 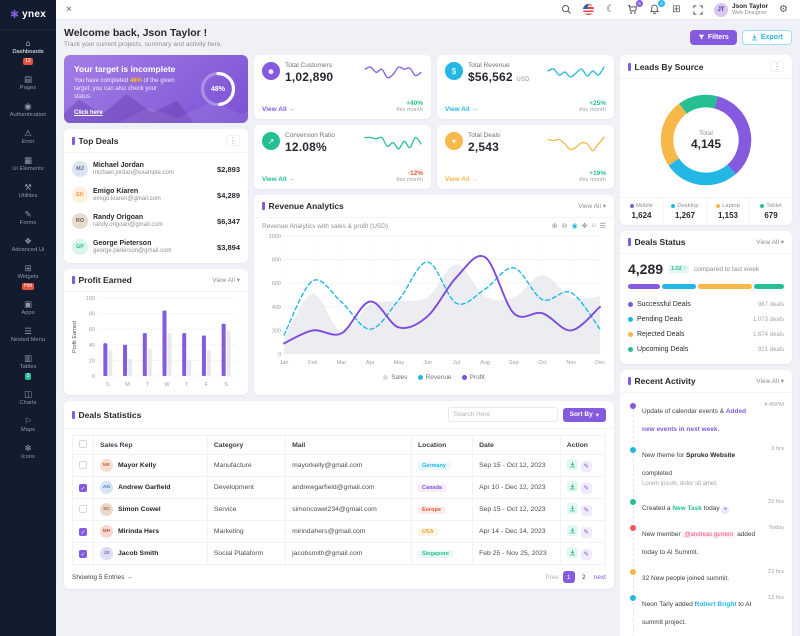 I want to click on sidebar-item-utilities: ⚒ Utilities, so click(x=28, y=191).